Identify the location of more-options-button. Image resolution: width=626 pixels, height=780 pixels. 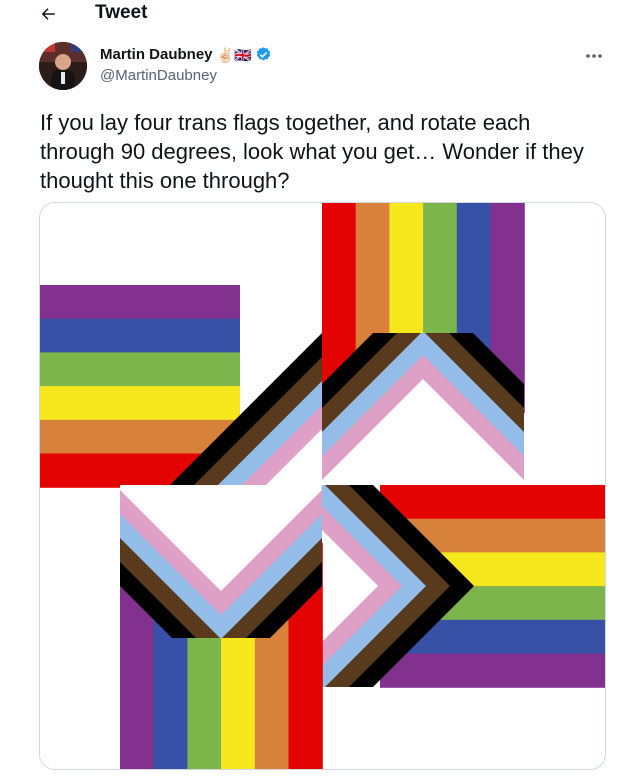
(594, 56).